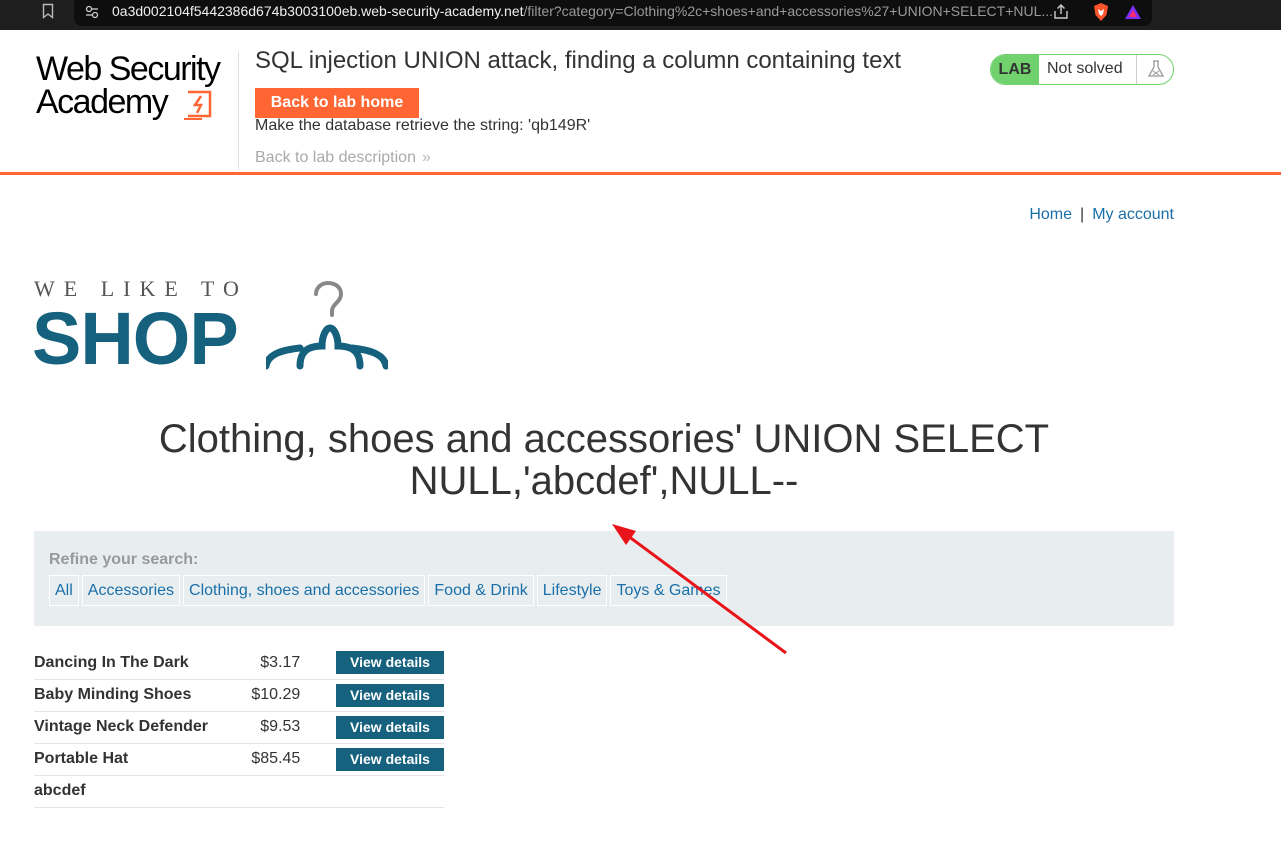  What do you see at coordinates (198, 105) in the screenshot?
I see `logo-bolt-icon` at bounding box center [198, 105].